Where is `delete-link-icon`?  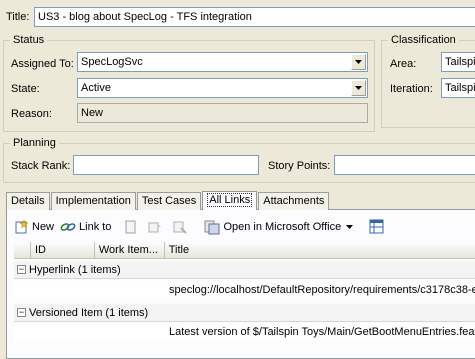 delete-link-icon is located at coordinates (180, 227).